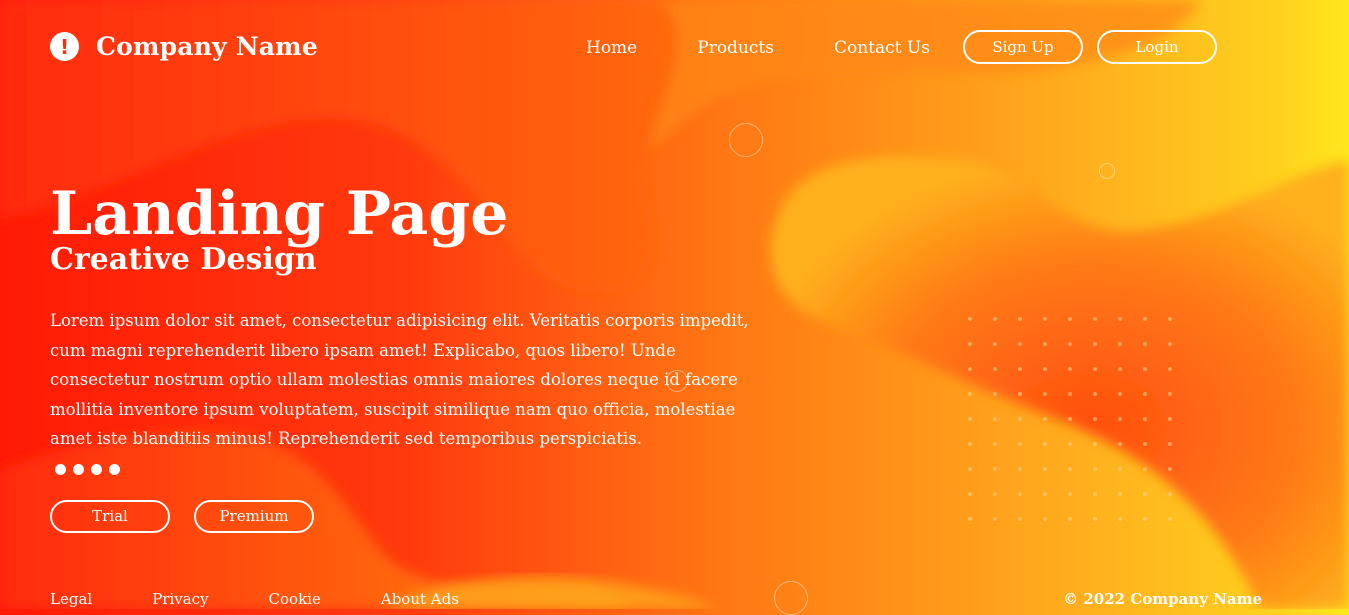 This screenshot has height=615, width=1349. Describe the element at coordinates (180, 599) in the screenshot. I see `footer-link-privacy: Privacy` at that location.